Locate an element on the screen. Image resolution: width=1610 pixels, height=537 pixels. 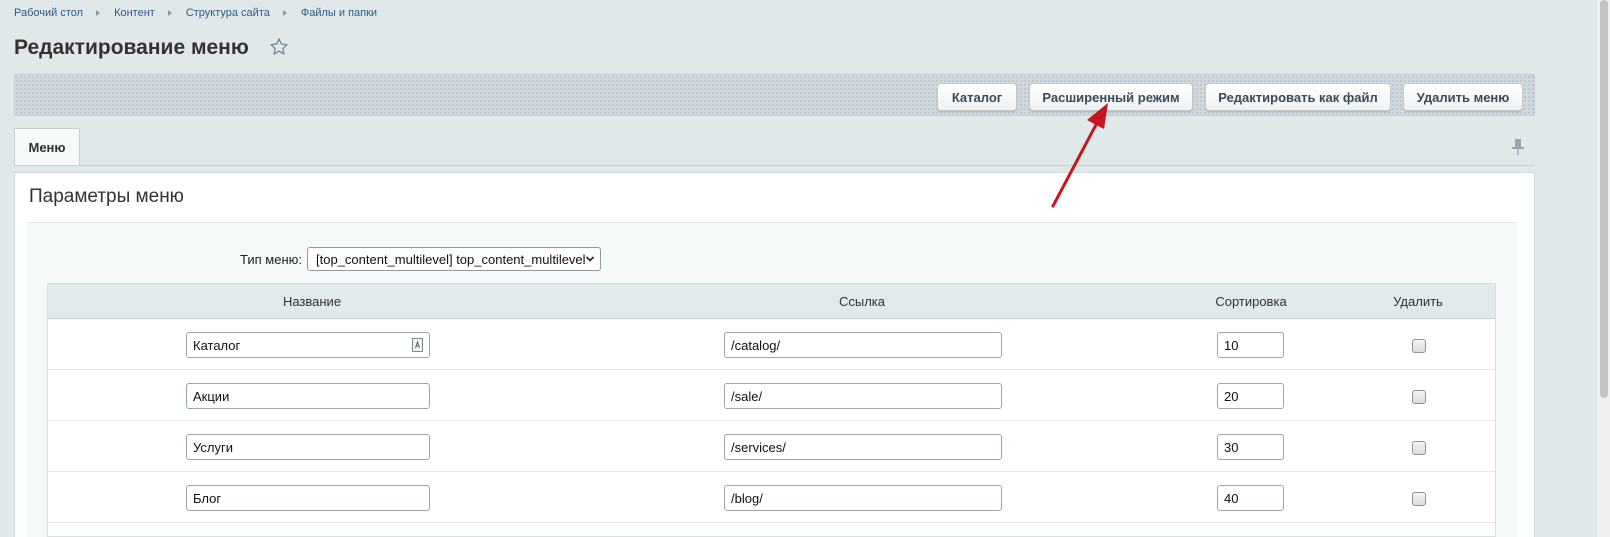
column-header-delete: Удалить is located at coordinates (1418, 301).